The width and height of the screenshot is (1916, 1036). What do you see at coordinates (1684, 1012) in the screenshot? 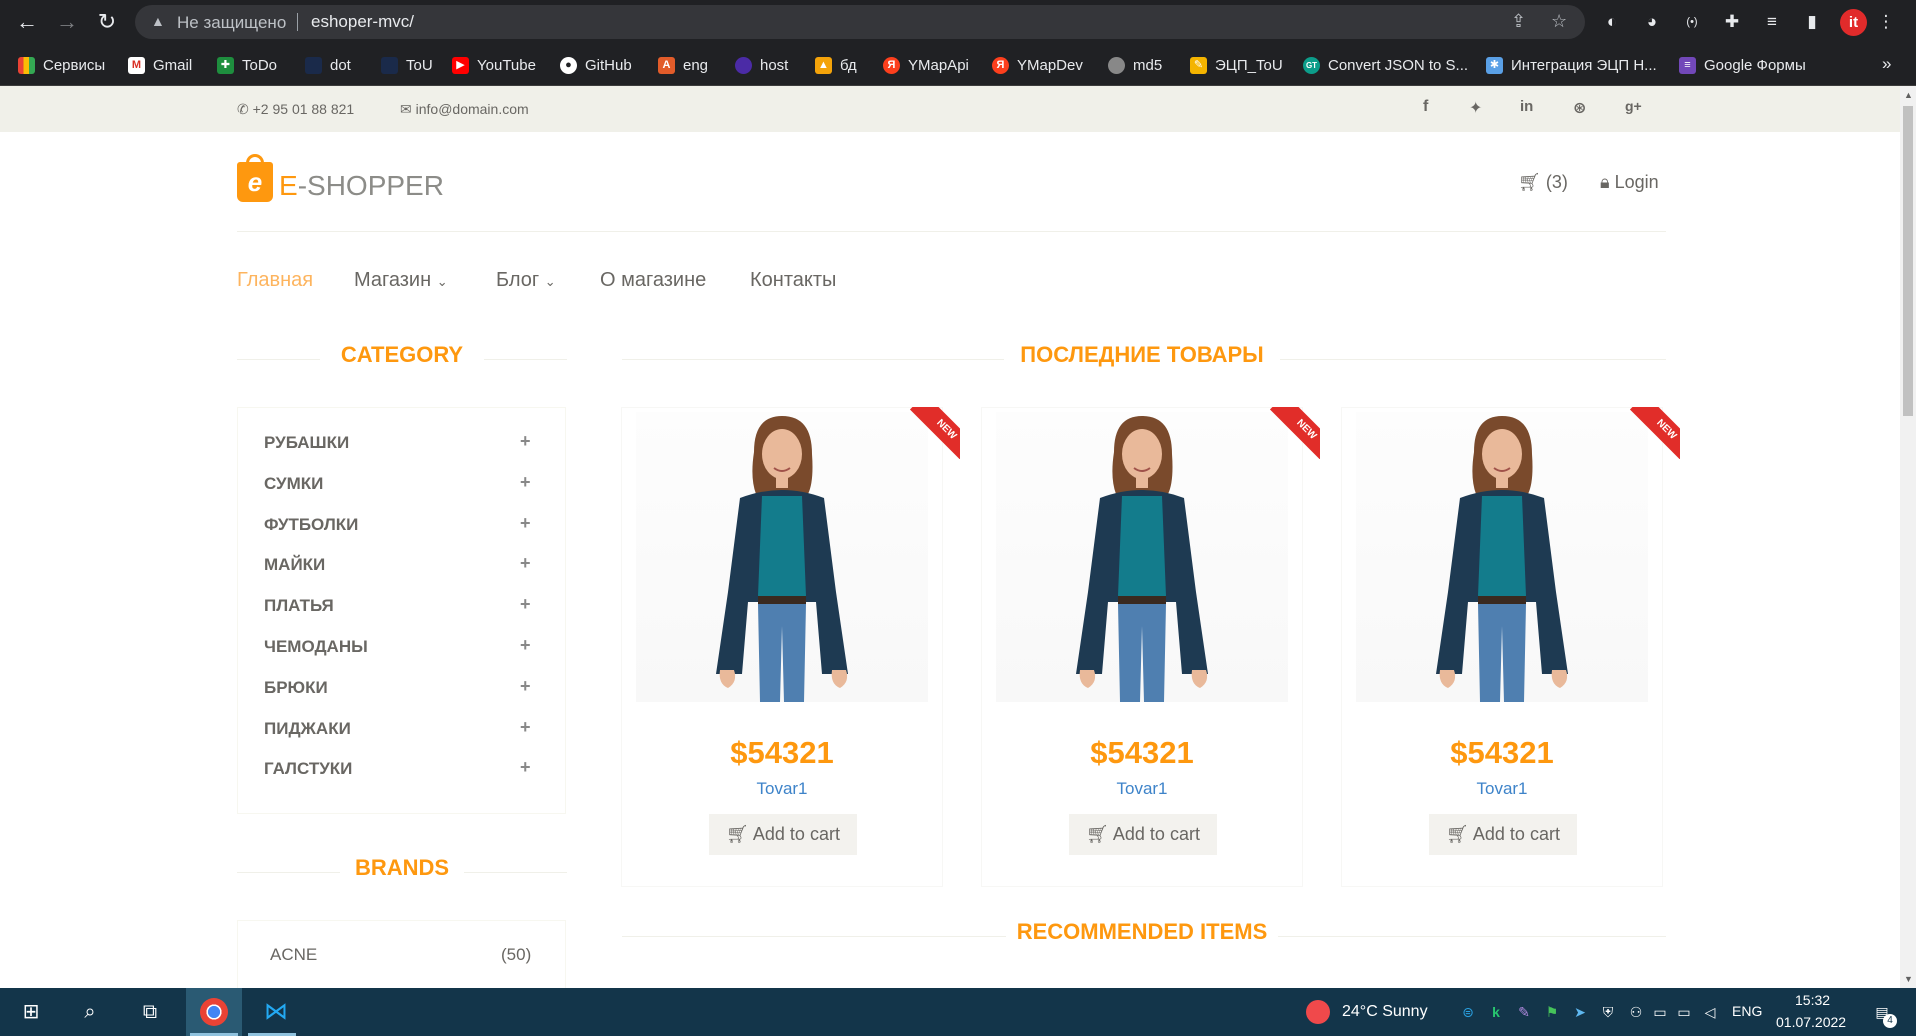
I see `monitor-icon: ▭` at bounding box center [1684, 1012].